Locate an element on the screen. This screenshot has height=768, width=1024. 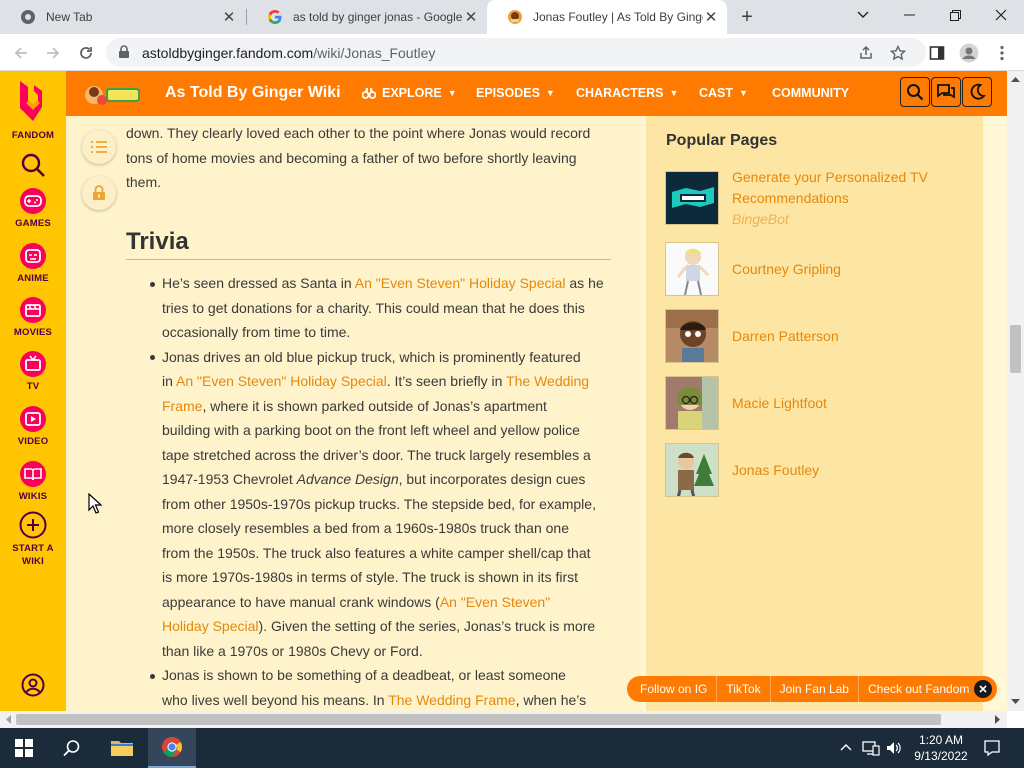
new-tab-button: + is located at coordinates (747, 17).